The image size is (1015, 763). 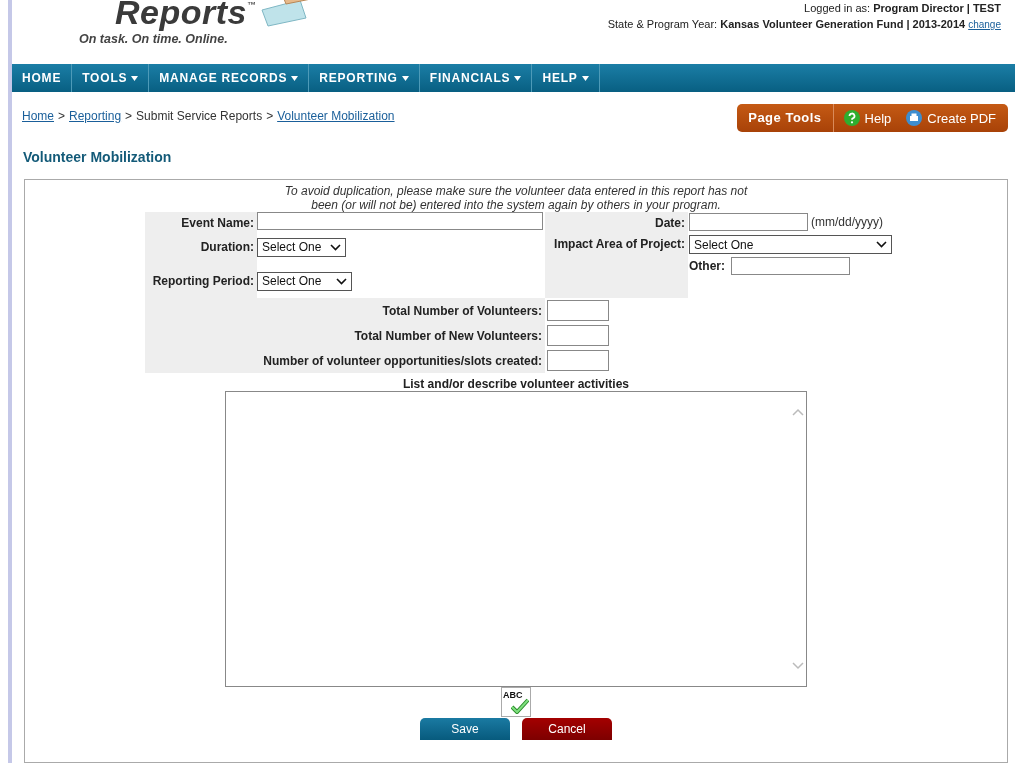 I want to click on save-button: Save, so click(x=465, y=729).